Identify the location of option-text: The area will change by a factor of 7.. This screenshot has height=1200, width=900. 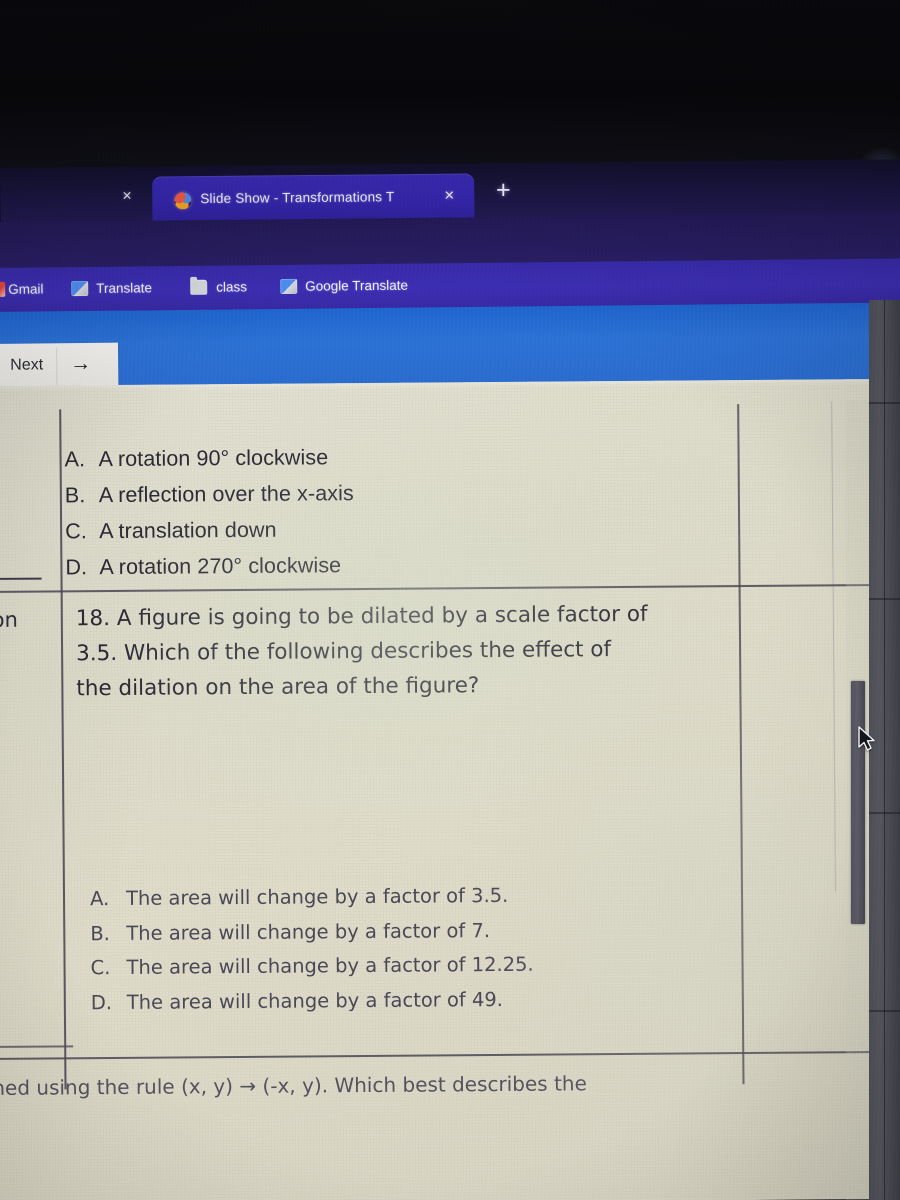
(308, 931).